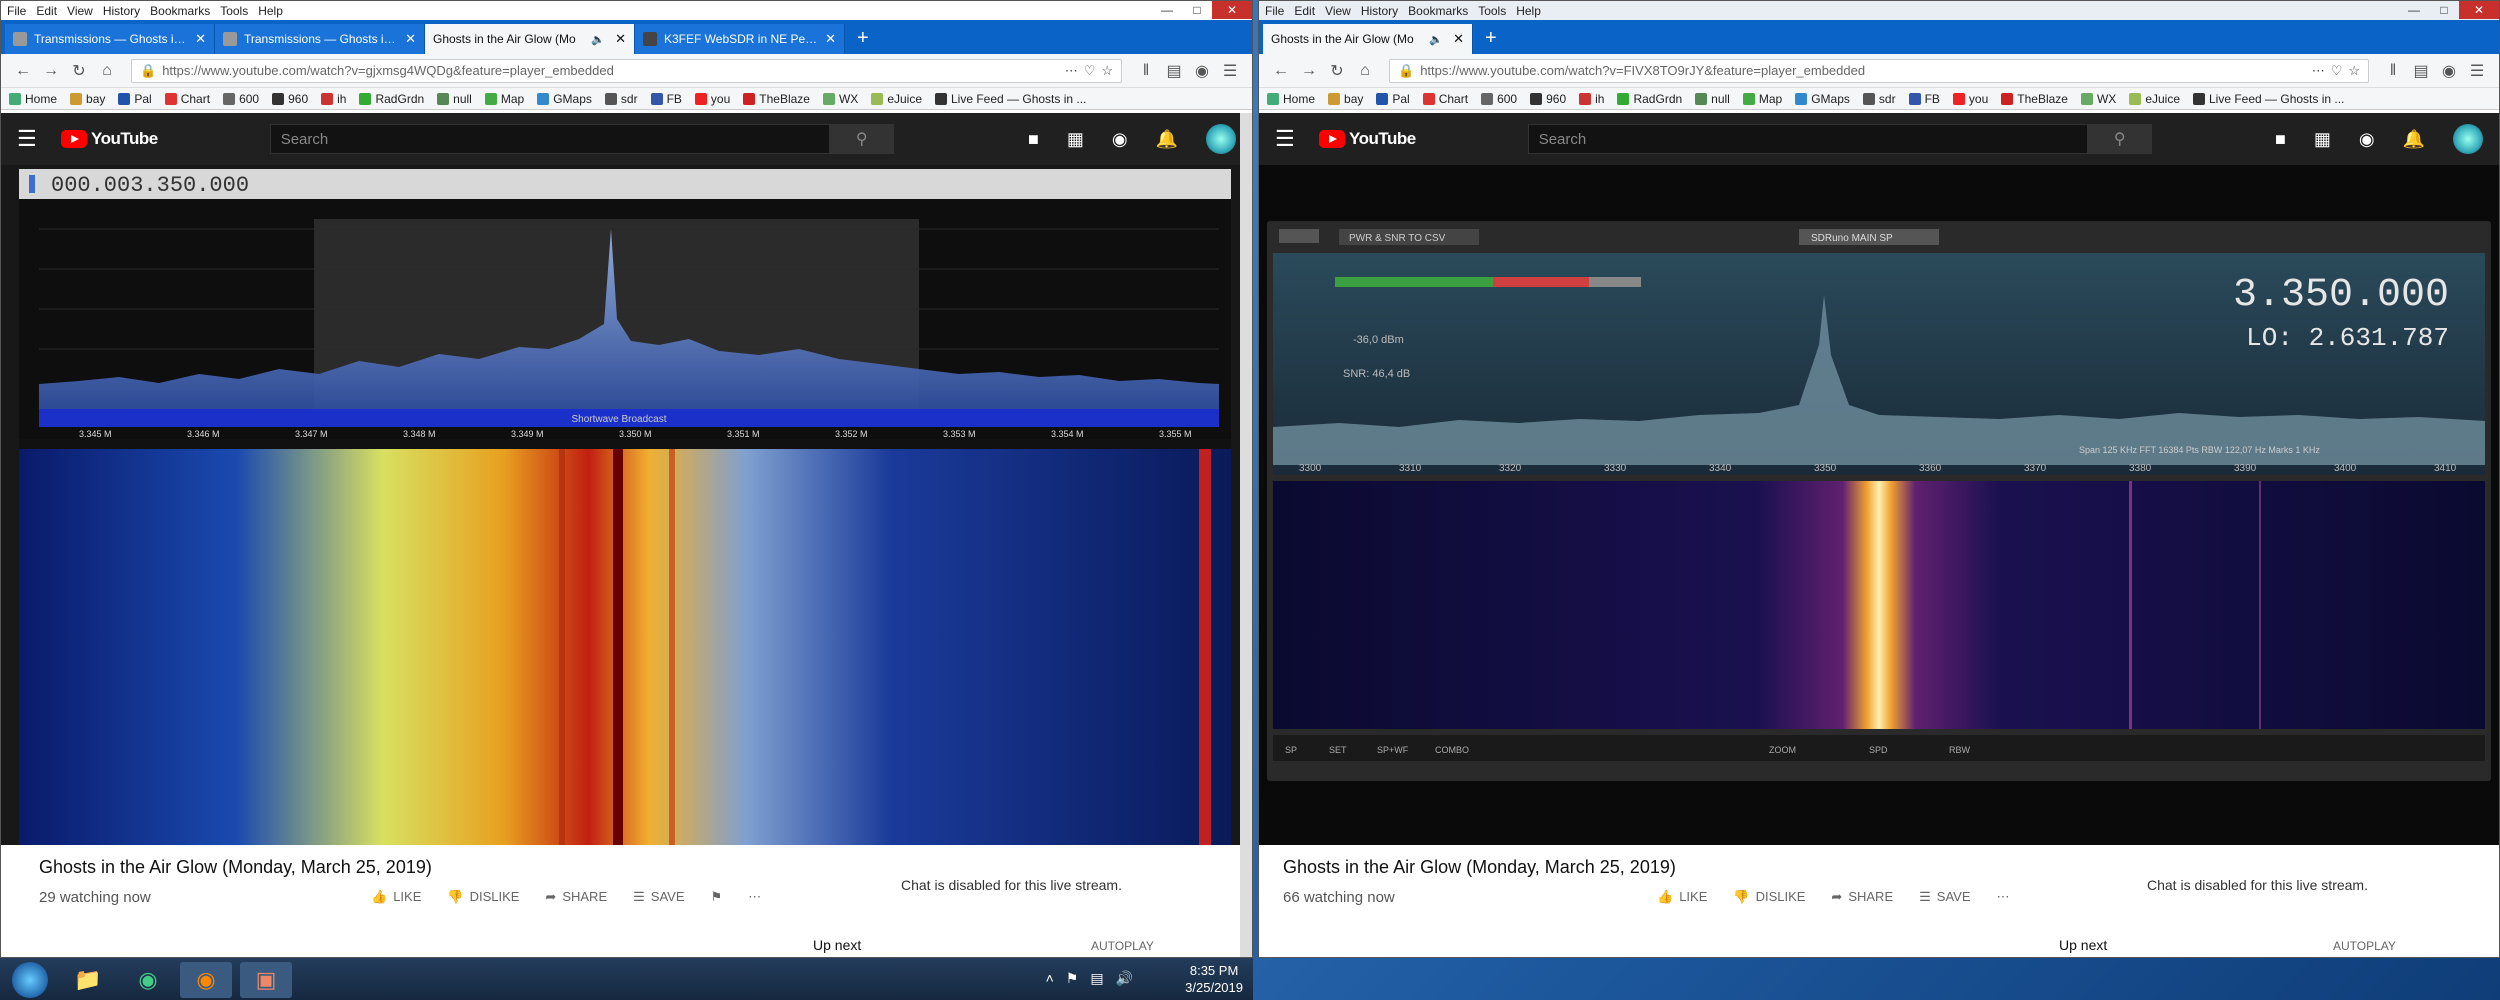 This screenshot has height=1000, width=2500. I want to click on bookmark-gmaps: GMaps, so click(564, 99).